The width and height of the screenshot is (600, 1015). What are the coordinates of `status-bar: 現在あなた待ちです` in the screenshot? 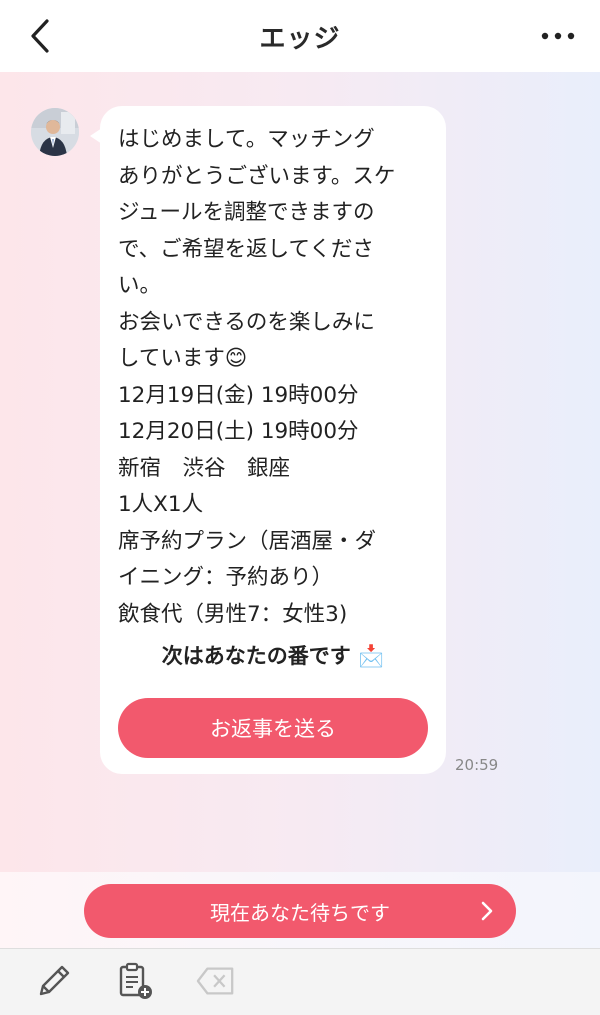 It's located at (300, 910).